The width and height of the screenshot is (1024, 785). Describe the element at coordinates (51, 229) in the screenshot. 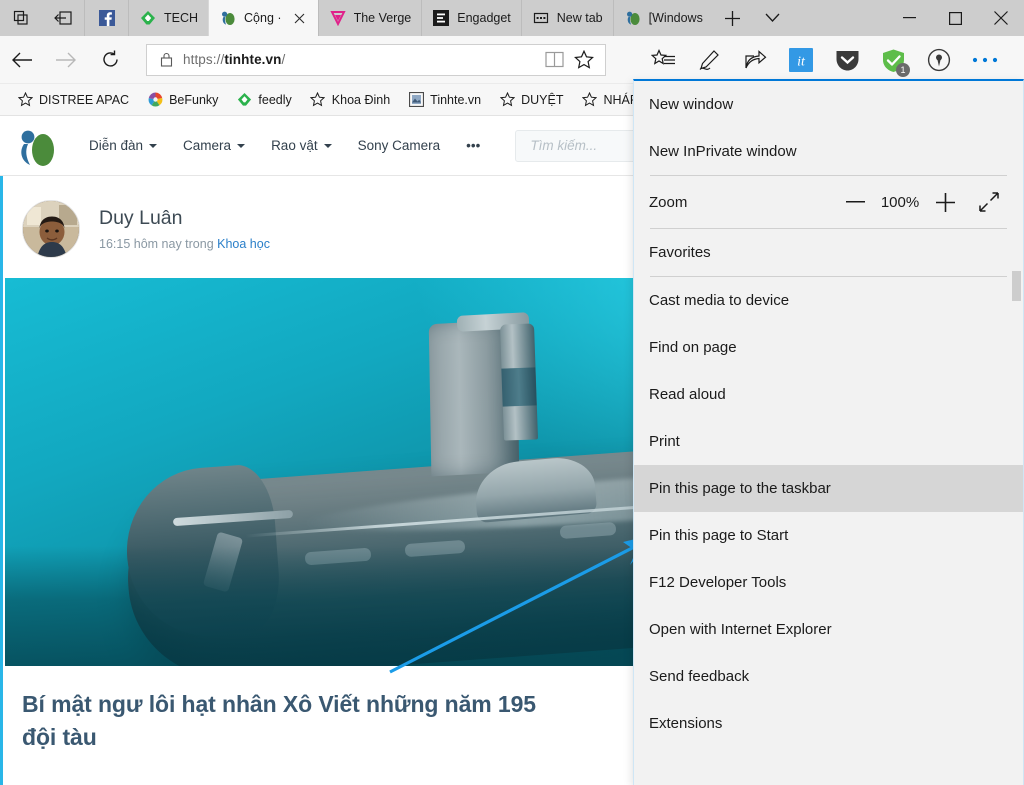

I see `avatar` at that location.